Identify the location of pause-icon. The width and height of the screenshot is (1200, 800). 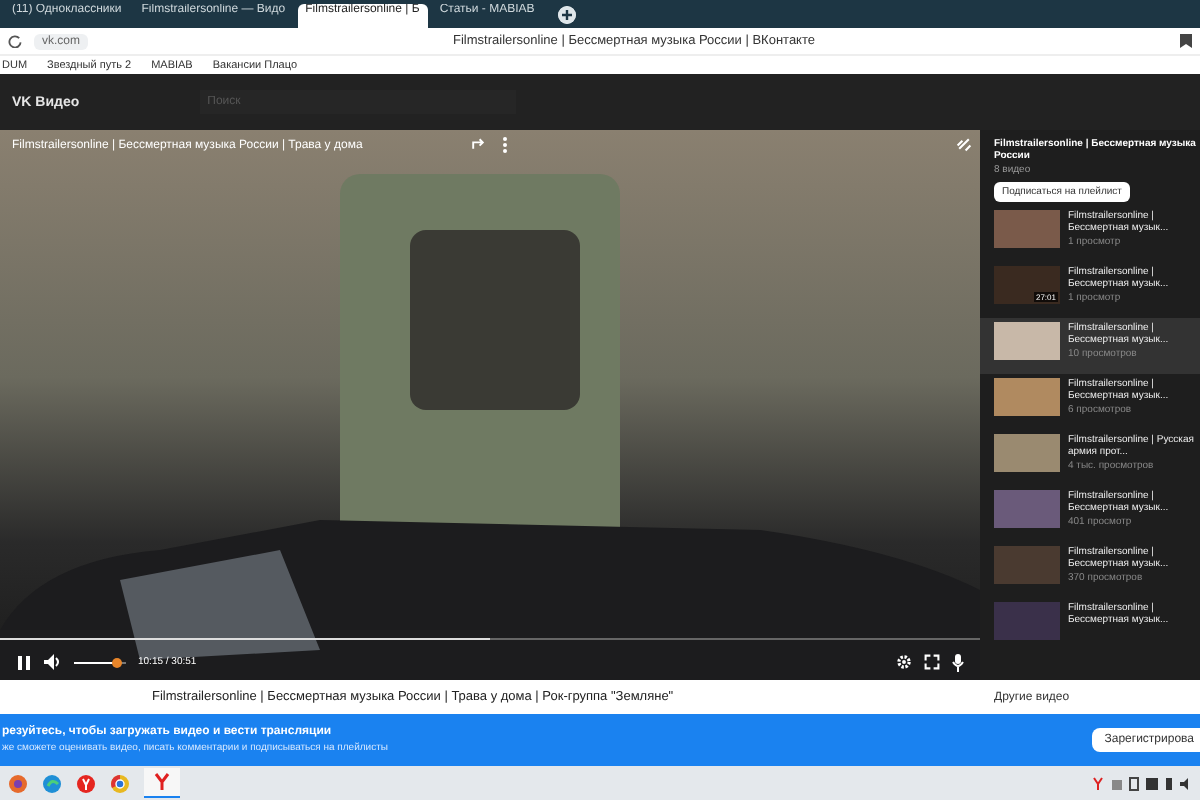
(24, 662).